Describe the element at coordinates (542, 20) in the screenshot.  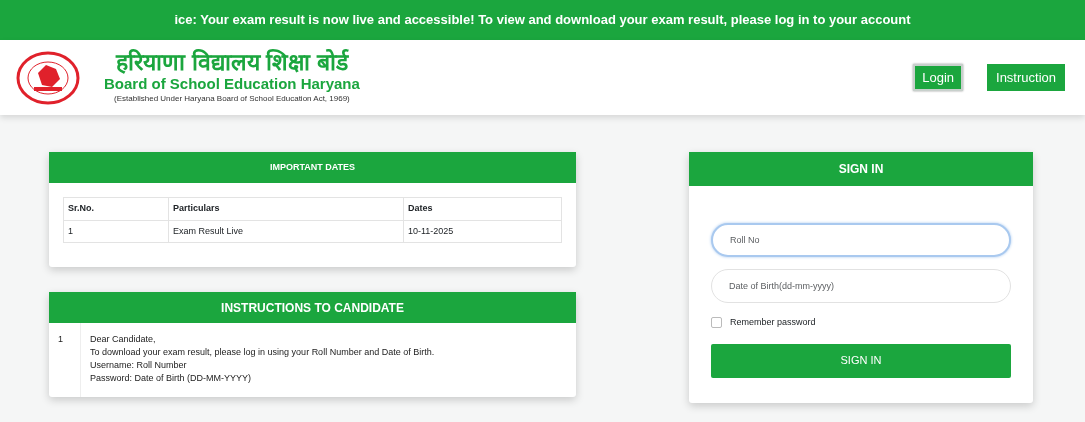
I see `notice-text: ice: Your exam result is now live and accessible! To view and download your exam result, please log in to your account` at that location.